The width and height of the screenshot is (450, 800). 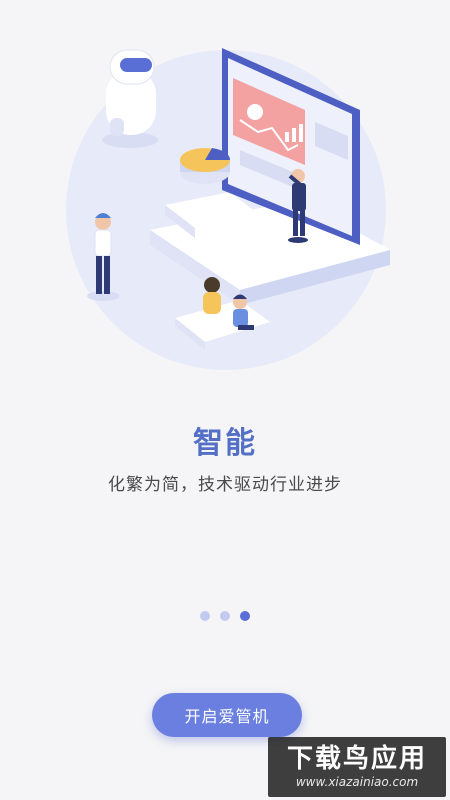 I want to click on page-title: 智能, so click(x=225, y=443).